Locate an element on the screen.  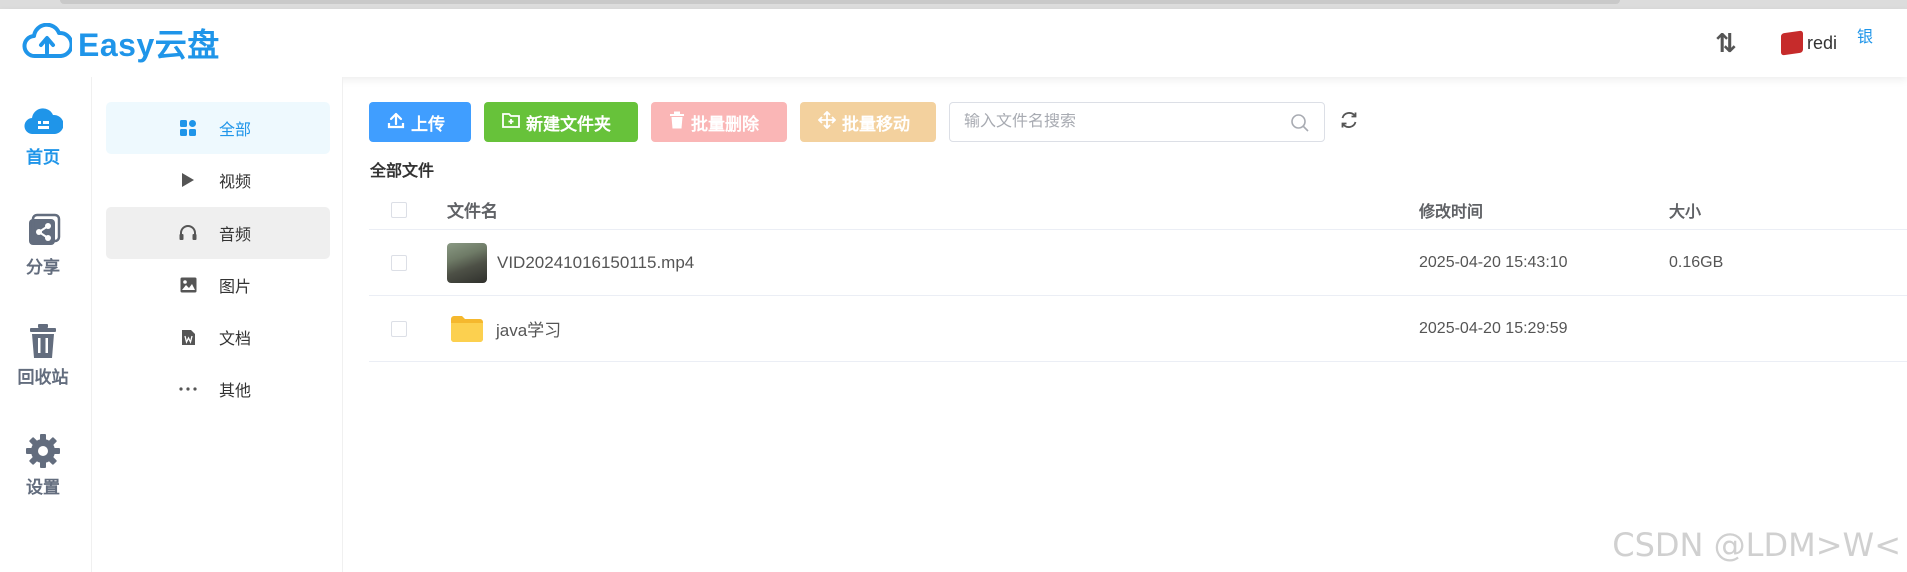
category-label: 全部 is located at coordinates (235, 130).